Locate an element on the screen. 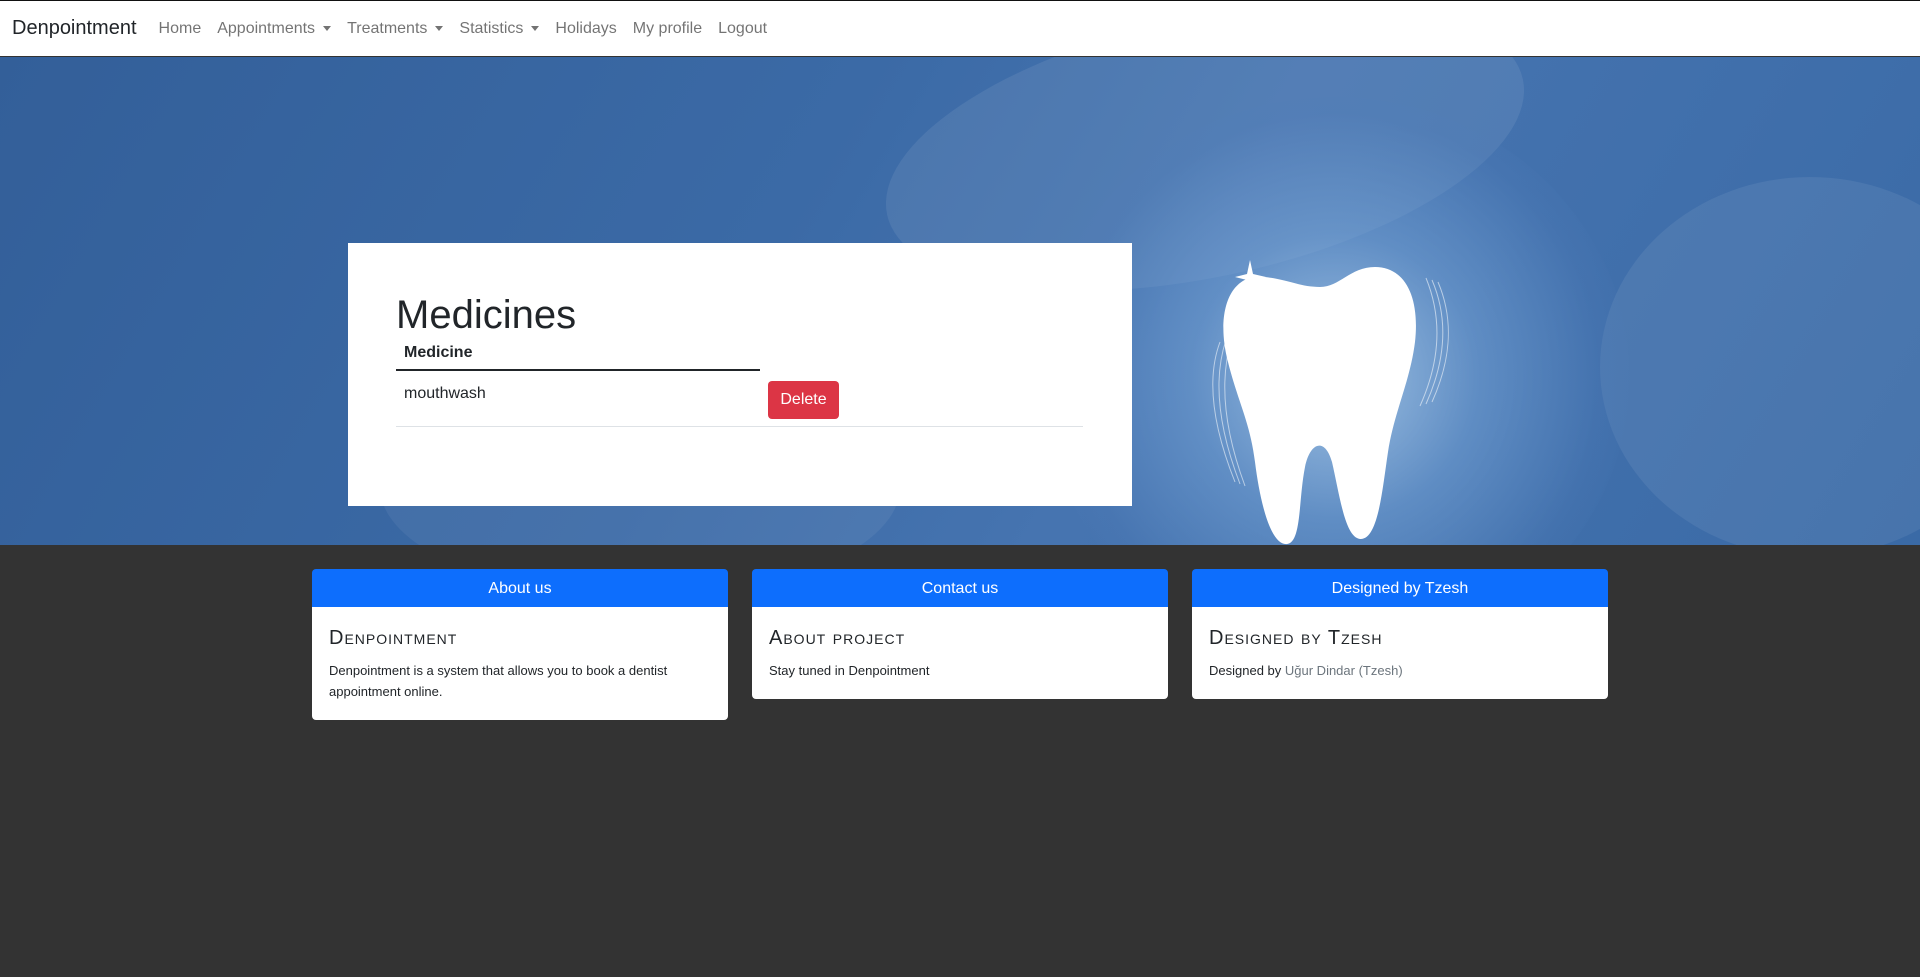  contact-us-card-title: About project is located at coordinates (837, 638).